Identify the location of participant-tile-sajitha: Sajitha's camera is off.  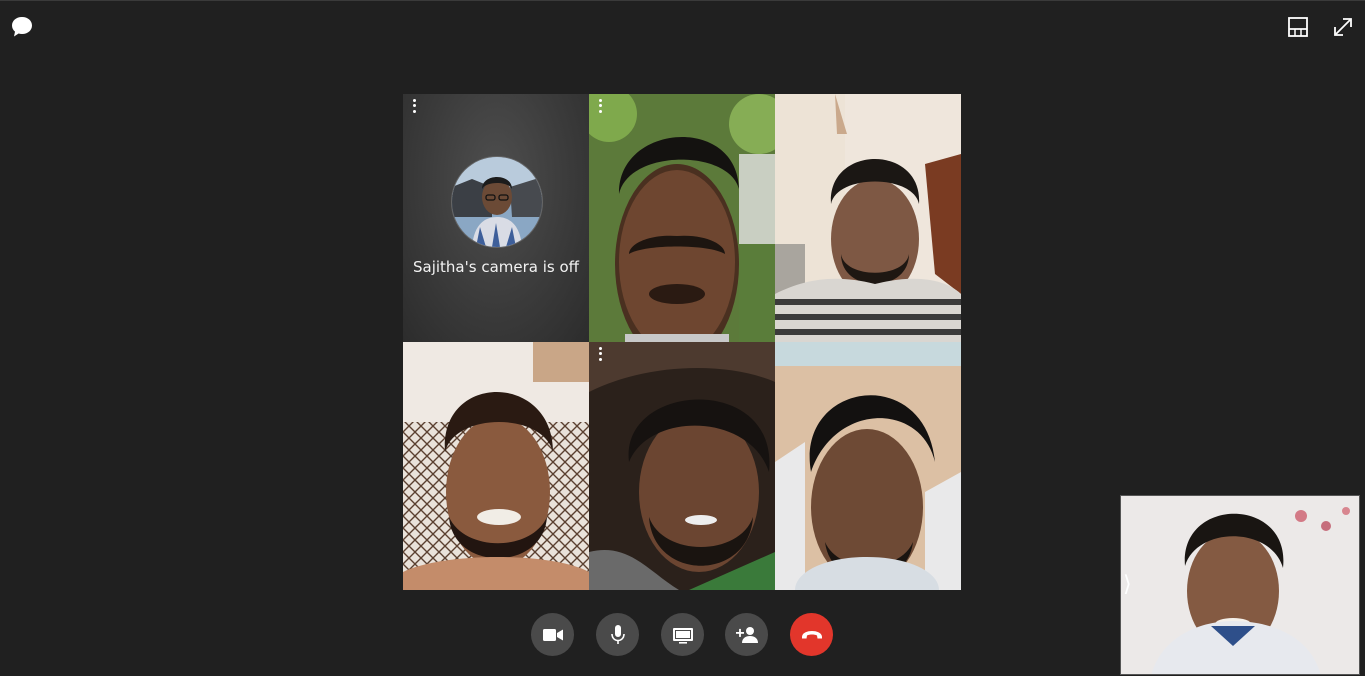
(496, 218).